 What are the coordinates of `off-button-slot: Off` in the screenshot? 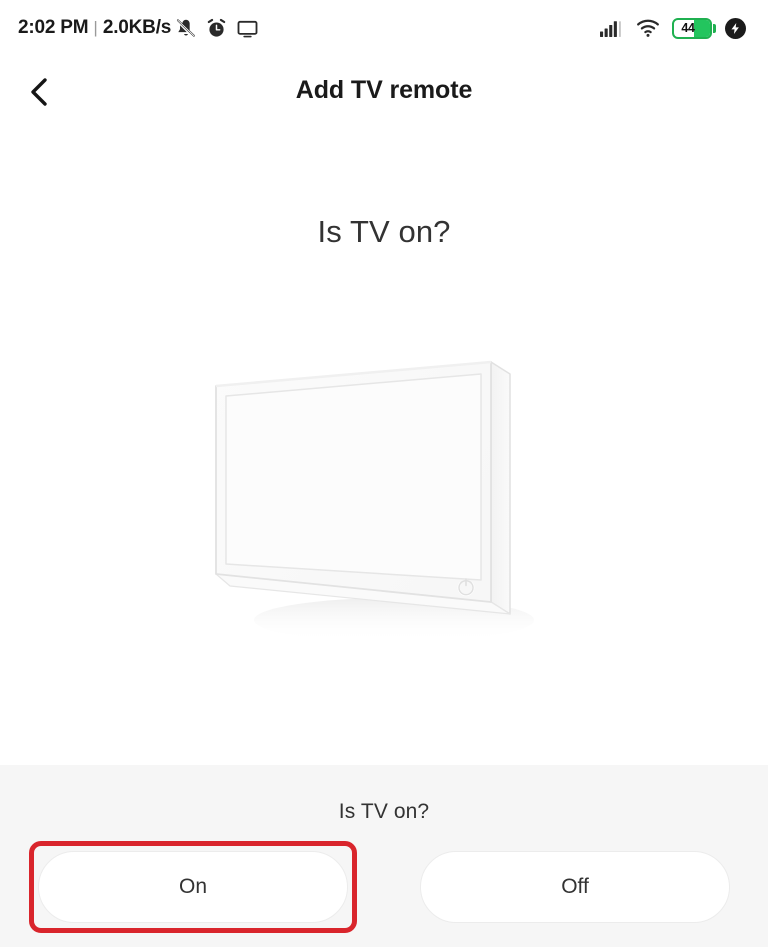 It's located at (575, 887).